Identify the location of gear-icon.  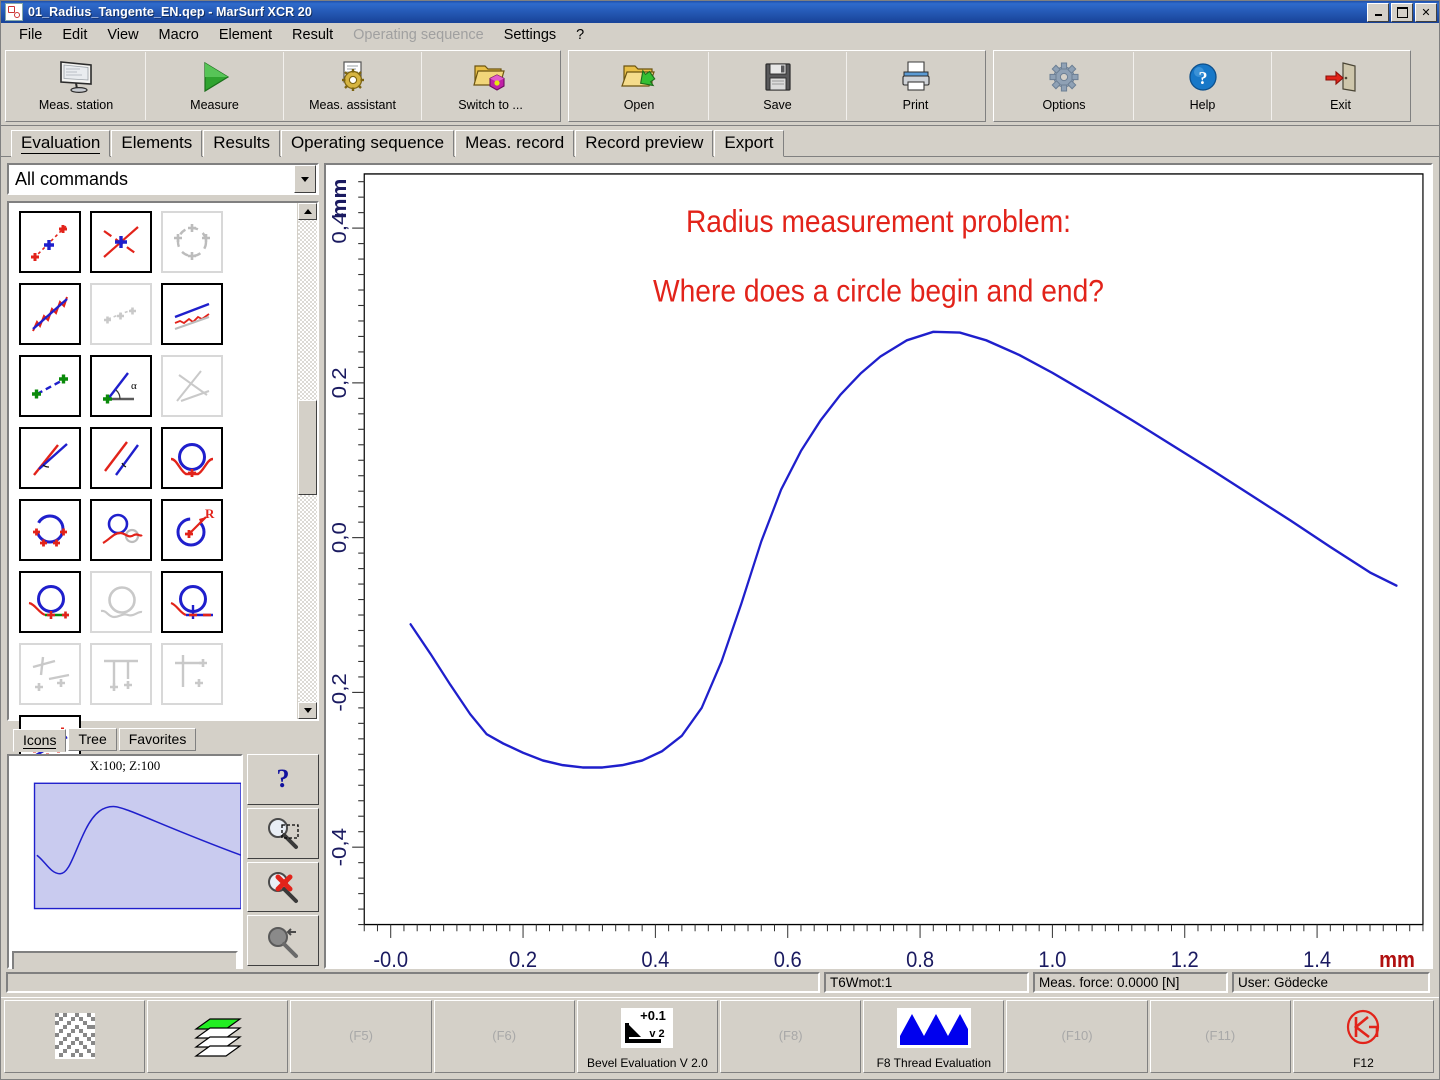
(1064, 77).